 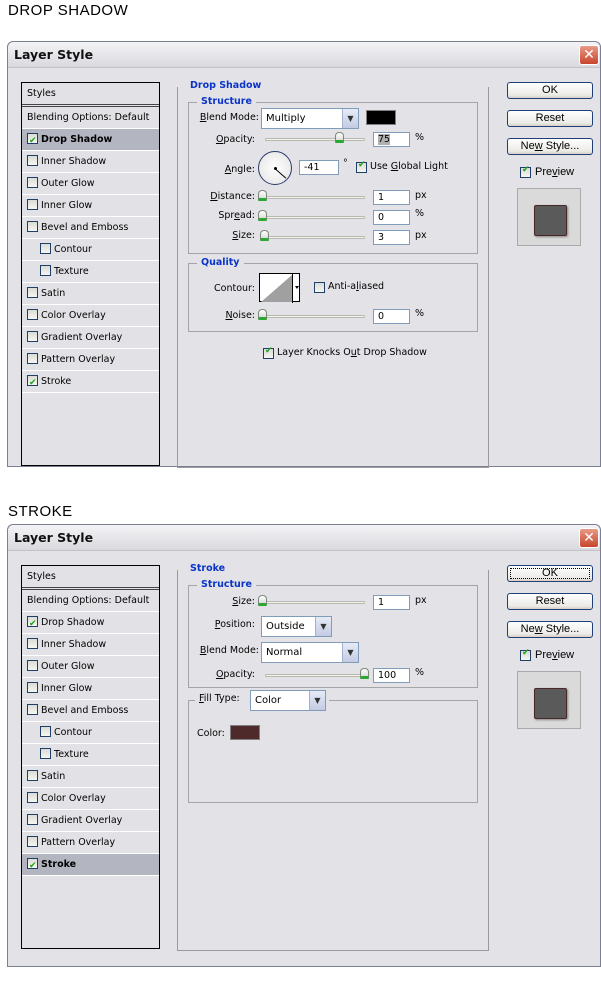 I want to click on position-select: Outside ▼, so click(x=296, y=626).